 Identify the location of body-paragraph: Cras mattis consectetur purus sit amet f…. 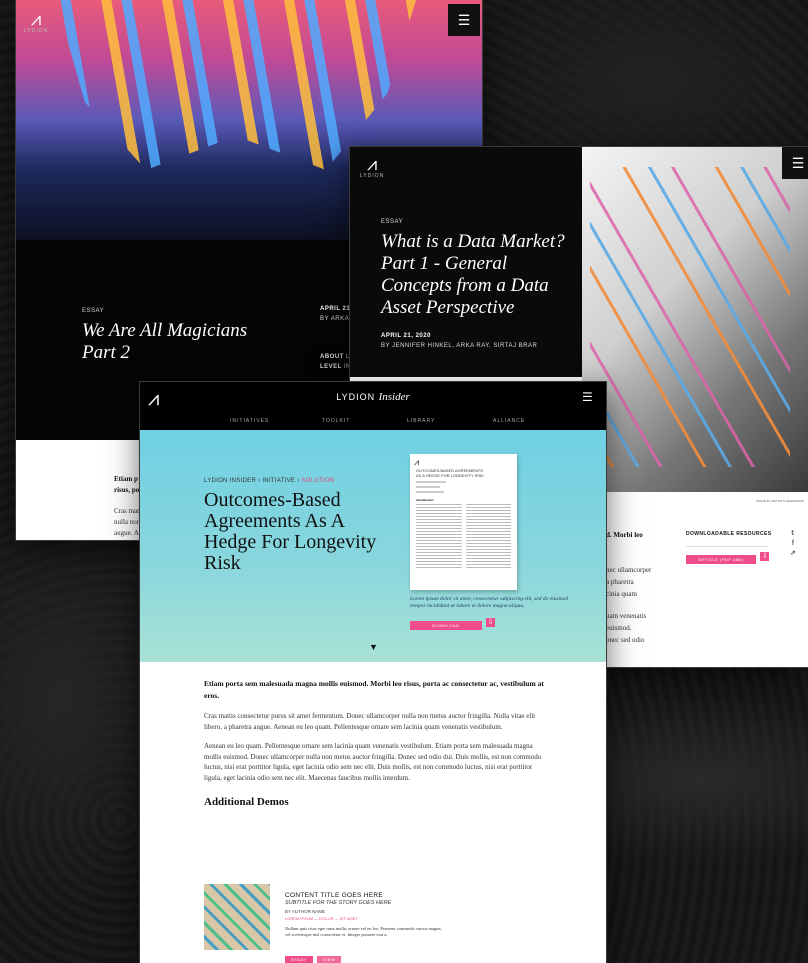
(370, 721).